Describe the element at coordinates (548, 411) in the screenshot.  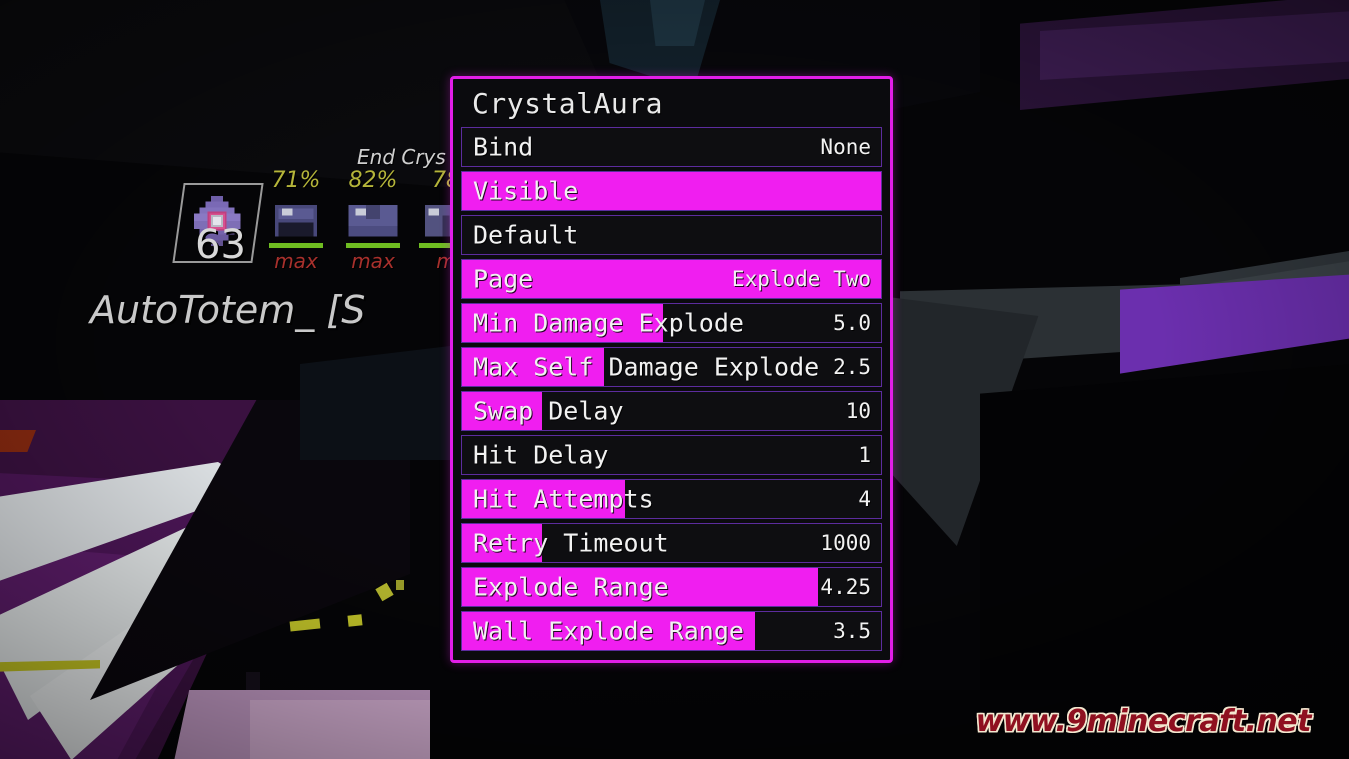
I see `setting-label: Swap Delay` at that location.